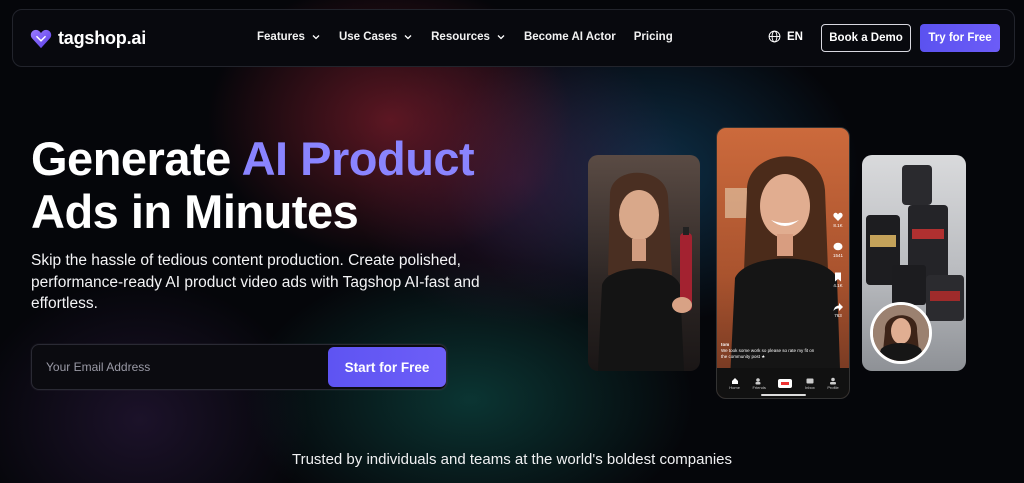 This screenshot has height=483, width=1024. Describe the element at coordinates (136, 158) in the screenshot. I see `headline-part1: Generate` at that location.